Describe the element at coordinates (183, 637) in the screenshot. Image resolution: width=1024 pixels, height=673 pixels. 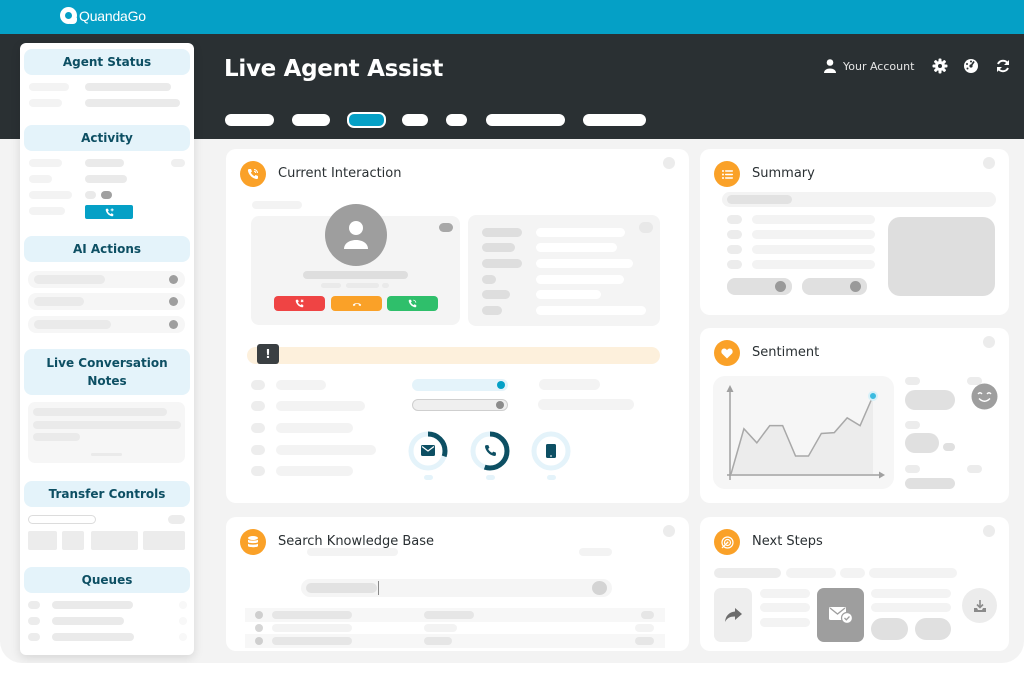
I see `queue-count` at that location.